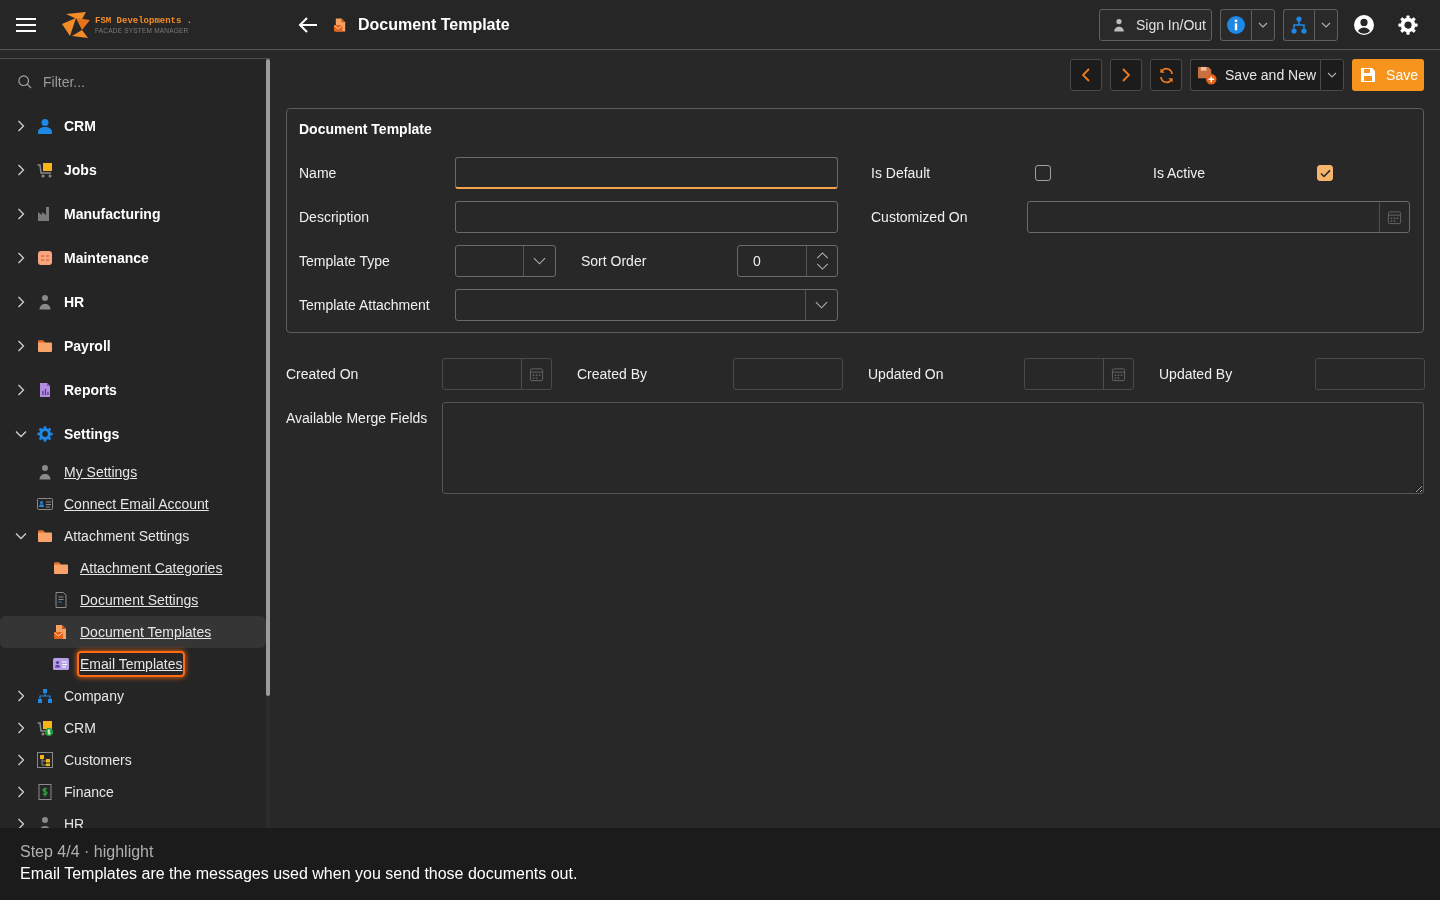 The height and width of the screenshot is (900, 1440). What do you see at coordinates (133, 600) in the screenshot?
I see `nav-item: Document Settings` at bounding box center [133, 600].